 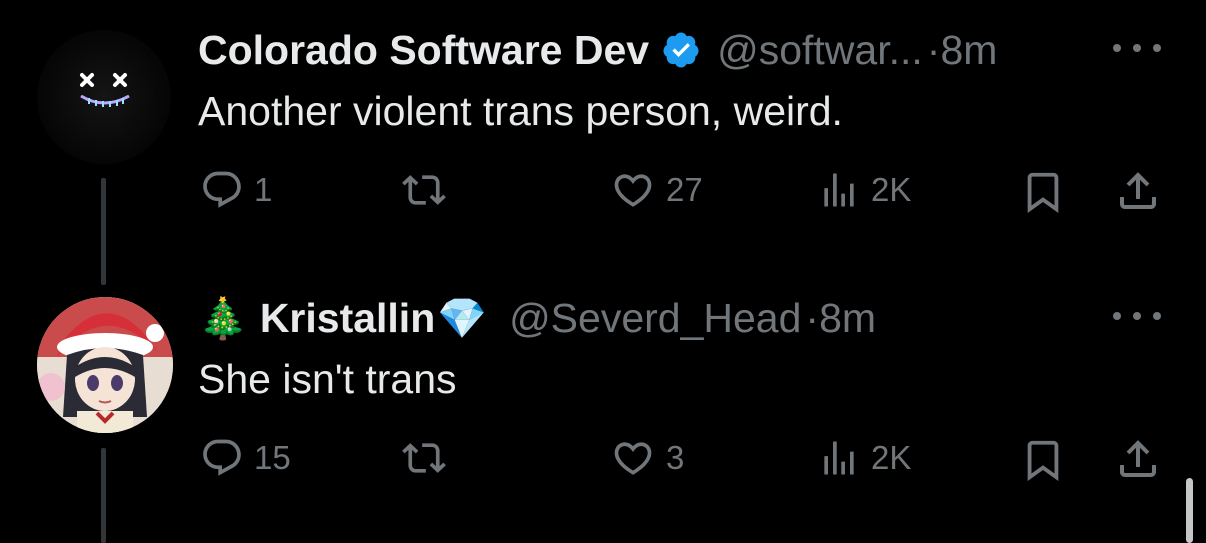 I want to click on reply-button: 15, so click(x=245, y=458).